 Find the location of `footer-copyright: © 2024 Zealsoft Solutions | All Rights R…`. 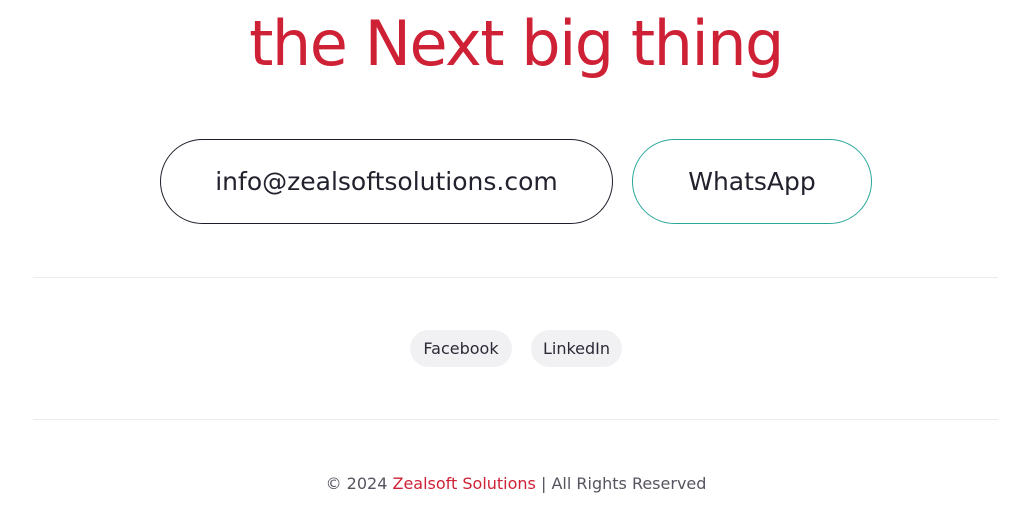

footer-copyright: © 2024 Zealsoft Solutions | All Rights R… is located at coordinates (516, 484).